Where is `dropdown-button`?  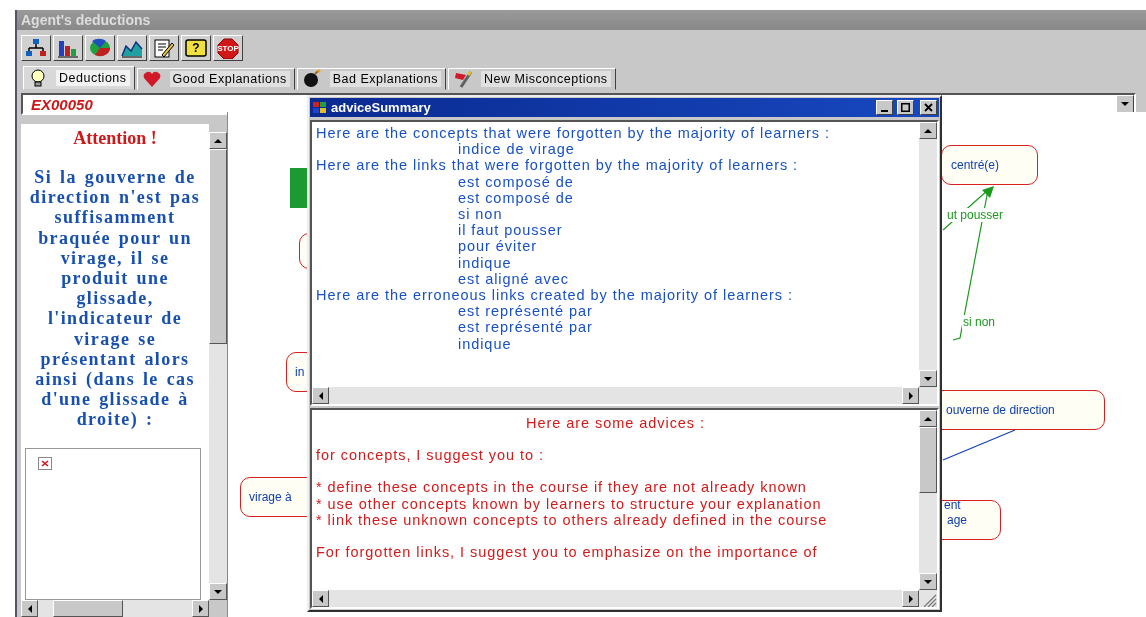
dropdown-button is located at coordinates (1125, 104).